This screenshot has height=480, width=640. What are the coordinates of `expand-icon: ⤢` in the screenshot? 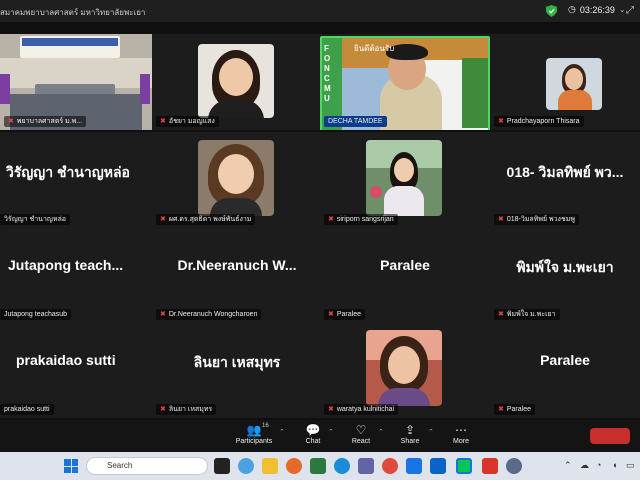 It's located at (630, 10).